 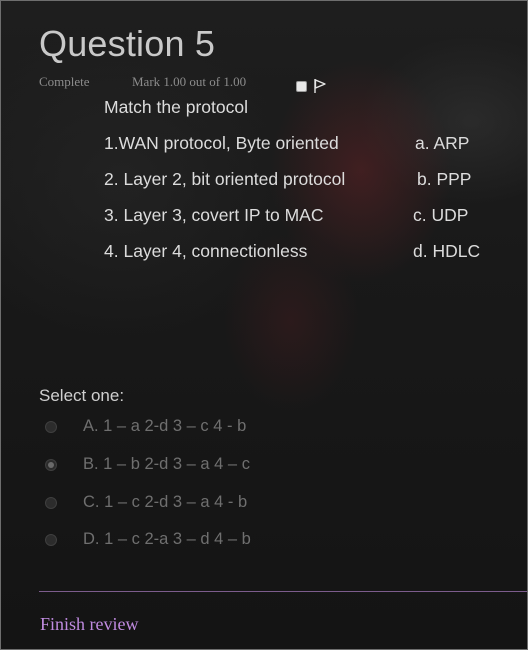 I want to click on match-right-item: d. HDLC, so click(x=447, y=251).